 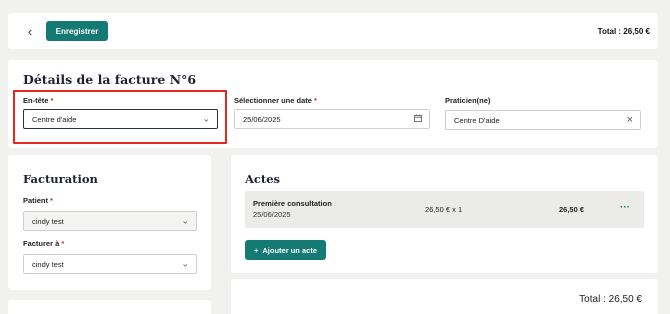 What do you see at coordinates (77, 31) in the screenshot?
I see `save-button: Enregistrer` at bounding box center [77, 31].